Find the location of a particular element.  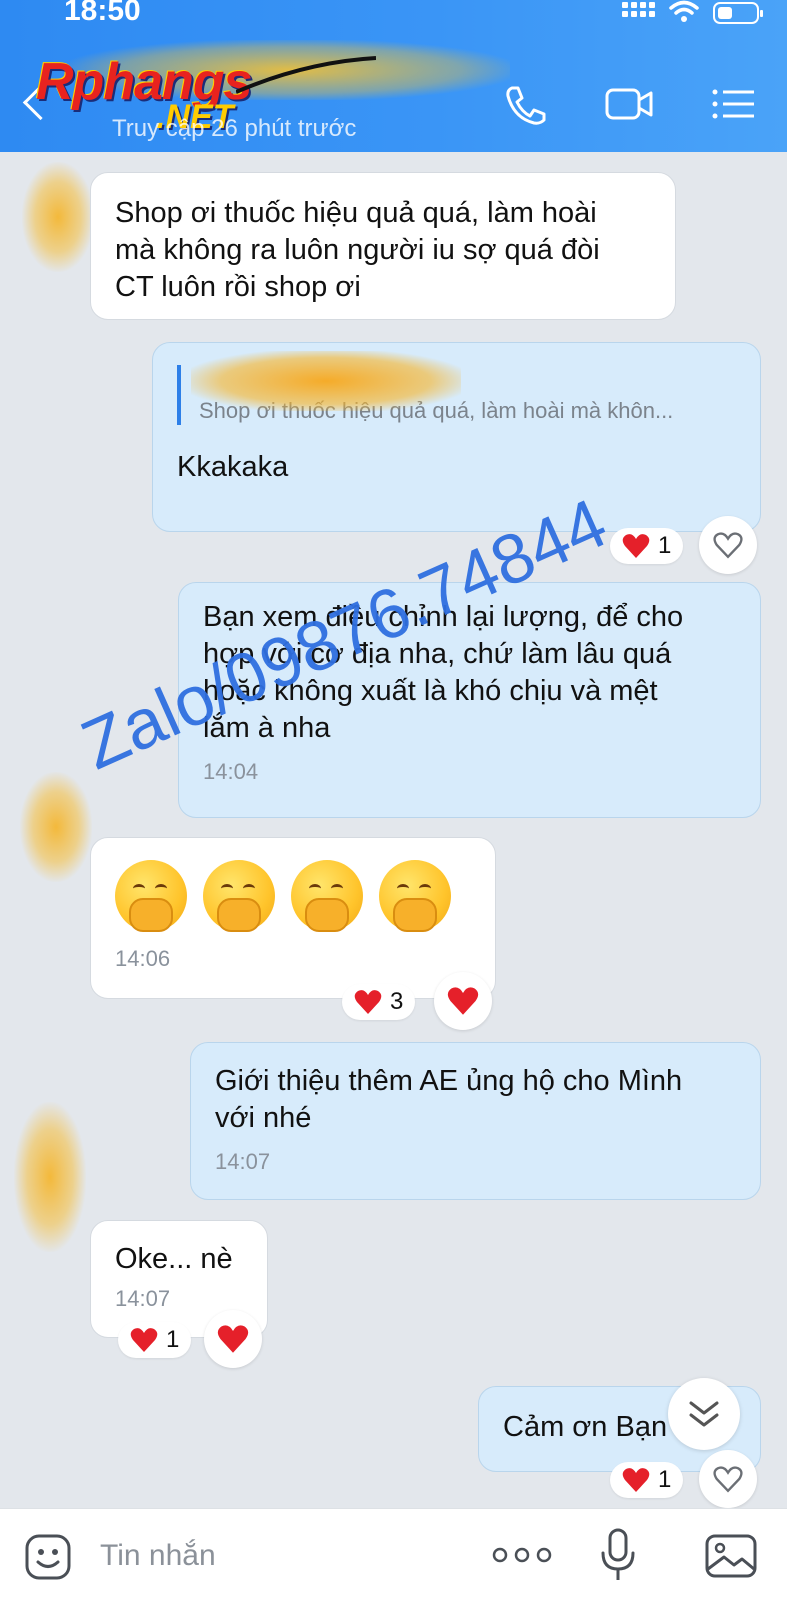

message-input is located at coordinates (280, 1556).